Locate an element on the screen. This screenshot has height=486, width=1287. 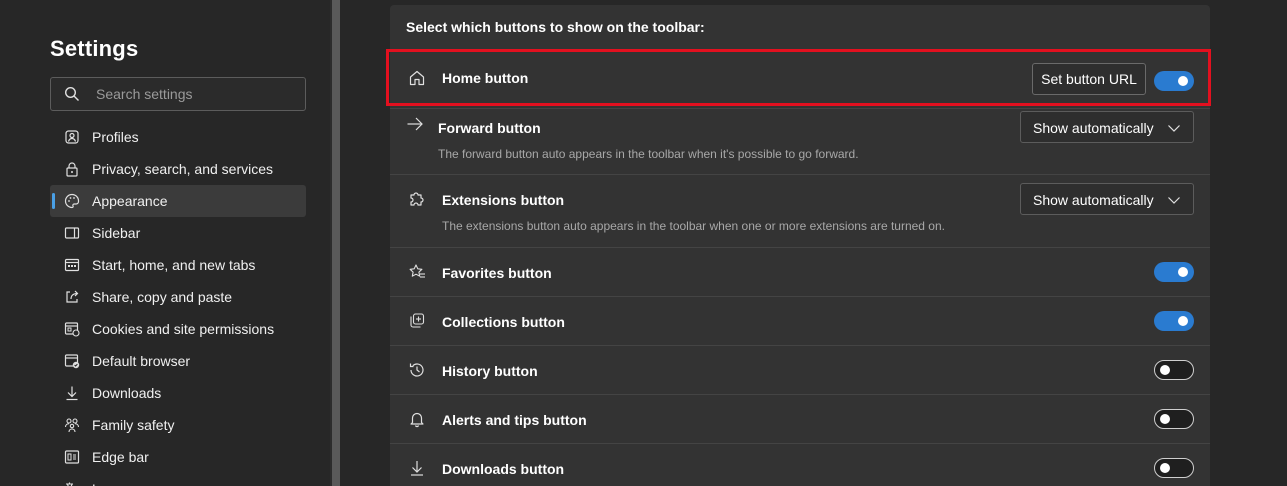
home-icon is located at coordinates (417, 78).